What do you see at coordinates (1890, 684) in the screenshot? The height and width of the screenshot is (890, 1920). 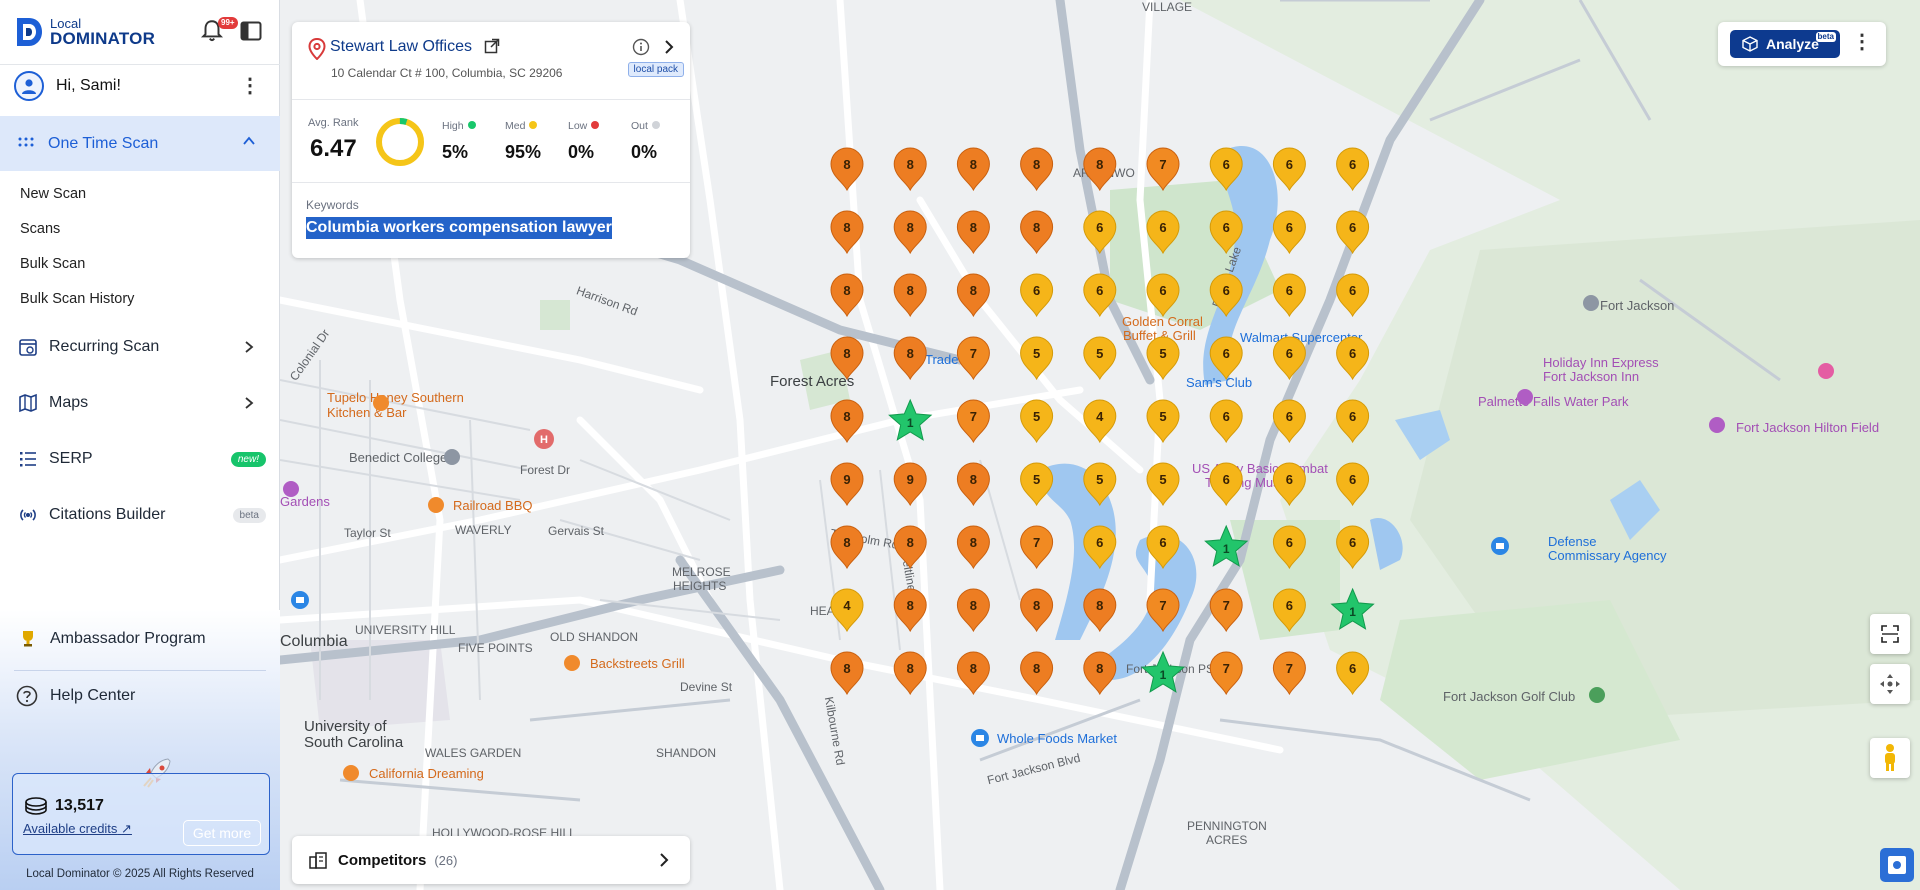 I see `pan-control` at bounding box center [1890, 684].